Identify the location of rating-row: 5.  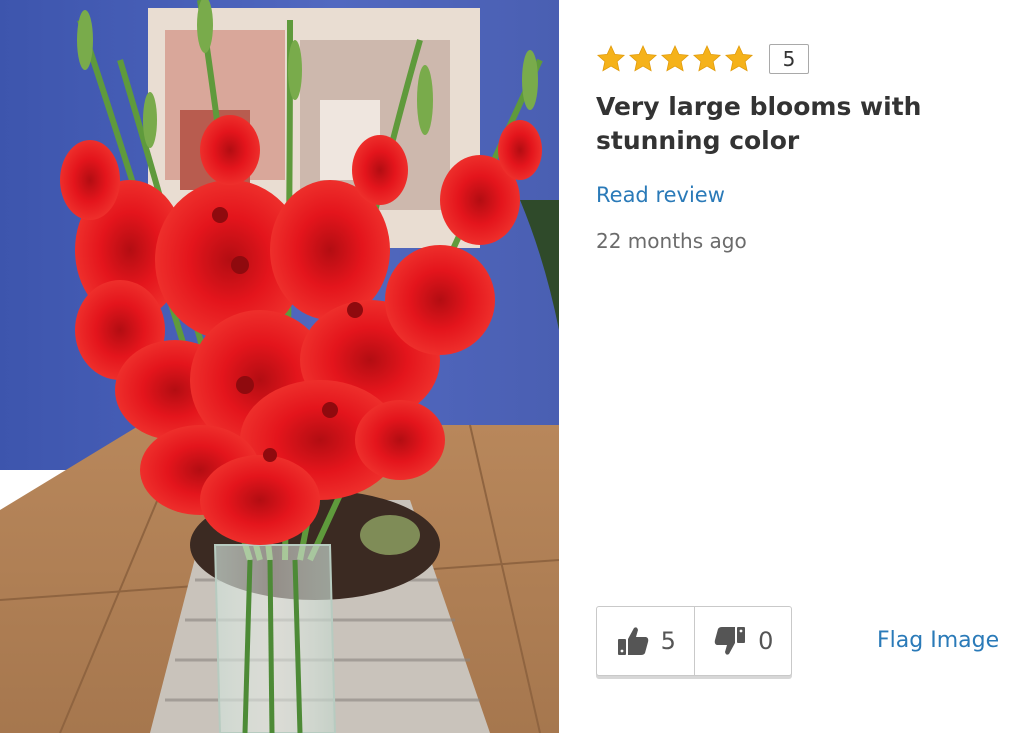
(702, 59).